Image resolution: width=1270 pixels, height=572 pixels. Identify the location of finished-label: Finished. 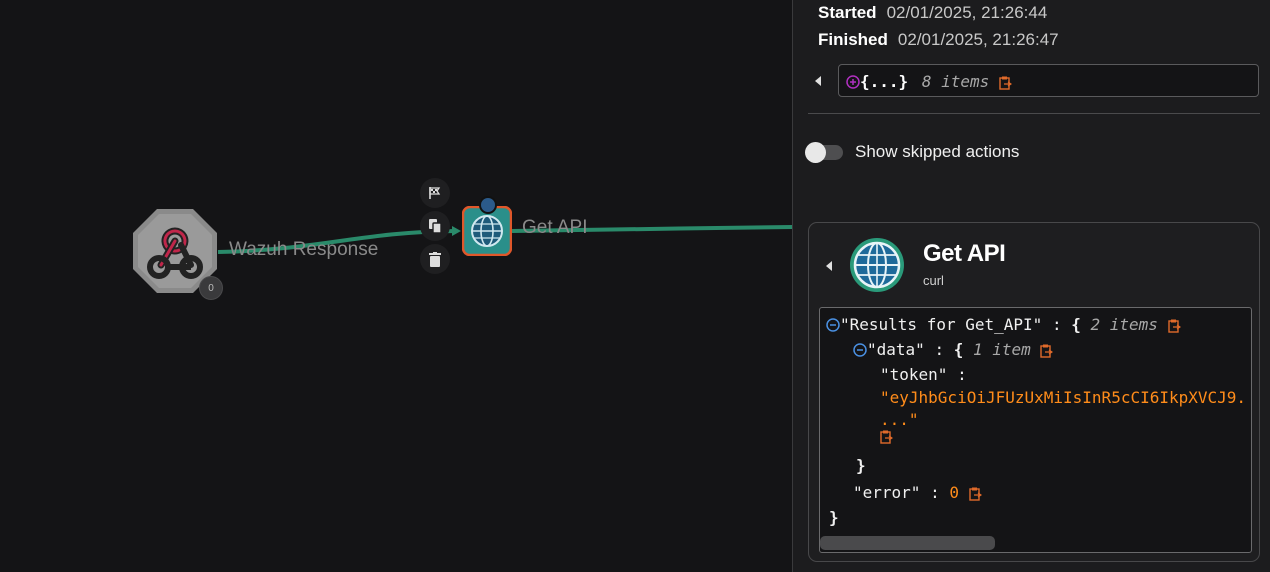
(853, 39).